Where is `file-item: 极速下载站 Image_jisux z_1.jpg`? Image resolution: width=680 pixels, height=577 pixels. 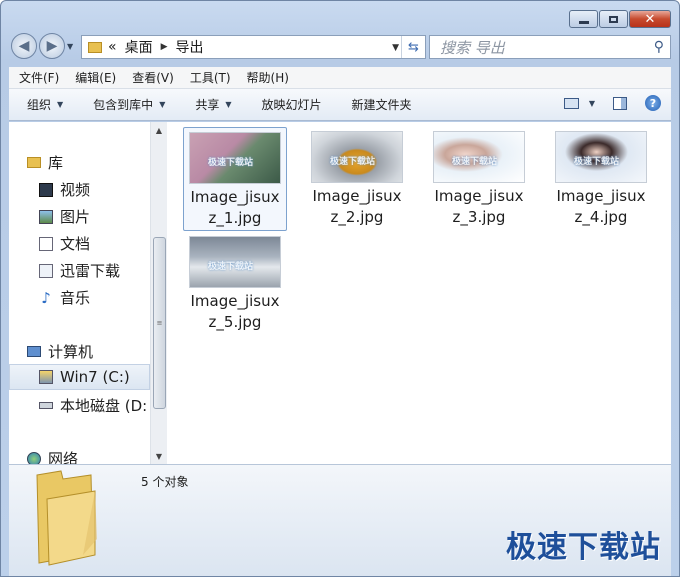 file-item: 极速下载站 Image_jisux z_1.jpg is located at coordinates (235, 179).